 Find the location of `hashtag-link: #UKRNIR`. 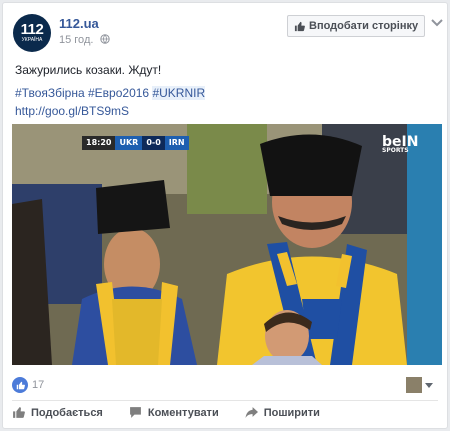

hashtag-link: #UKRNIR is located at coordinates (179, 93).